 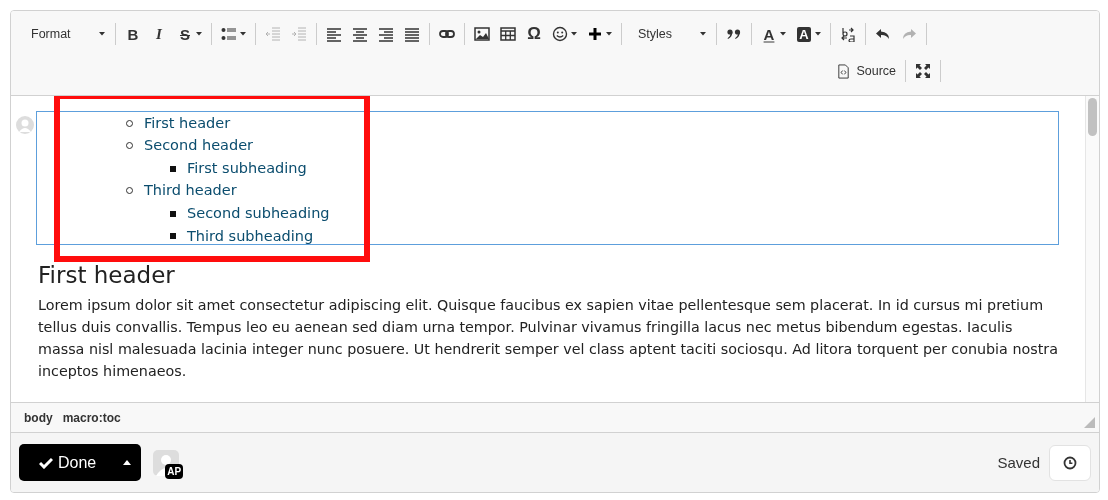 I want to click on format-dropdown: Format, so click(x=65, y=34).